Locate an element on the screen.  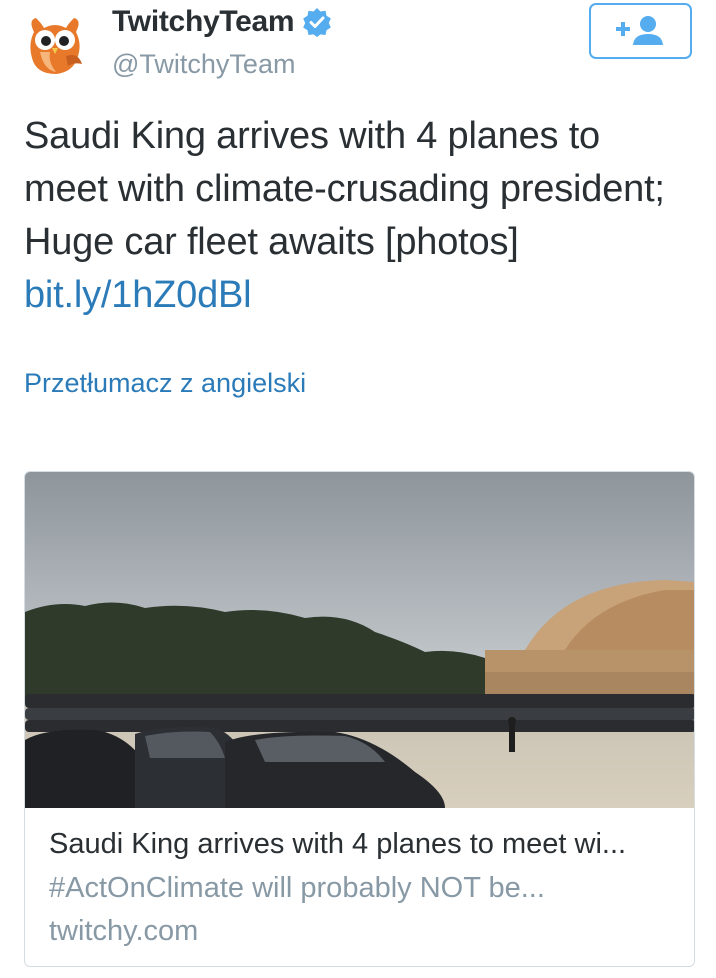
translate-link: Przetłumacz z angielski is located at coordinates (165, 383).